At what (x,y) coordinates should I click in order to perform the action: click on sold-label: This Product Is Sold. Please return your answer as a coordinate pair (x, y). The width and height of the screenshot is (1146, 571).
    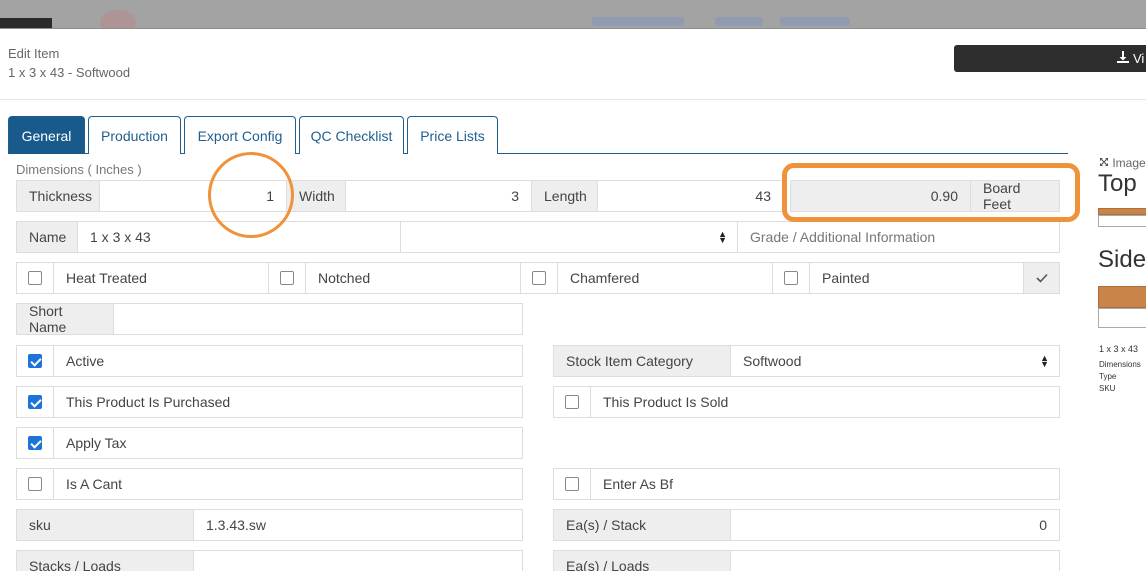
    Looking at the image, I should click on (825, 402).